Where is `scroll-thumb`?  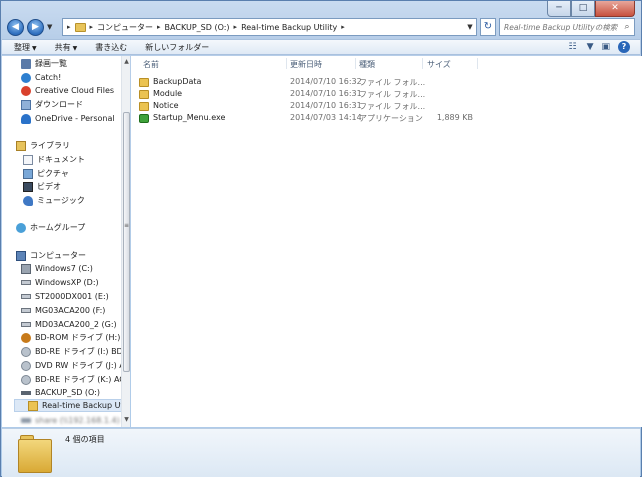 scroll-thumb is located at coordinates (126, 242).